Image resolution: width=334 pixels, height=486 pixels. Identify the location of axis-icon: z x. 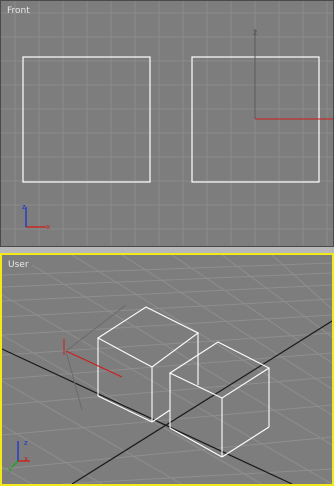
(36, 217).